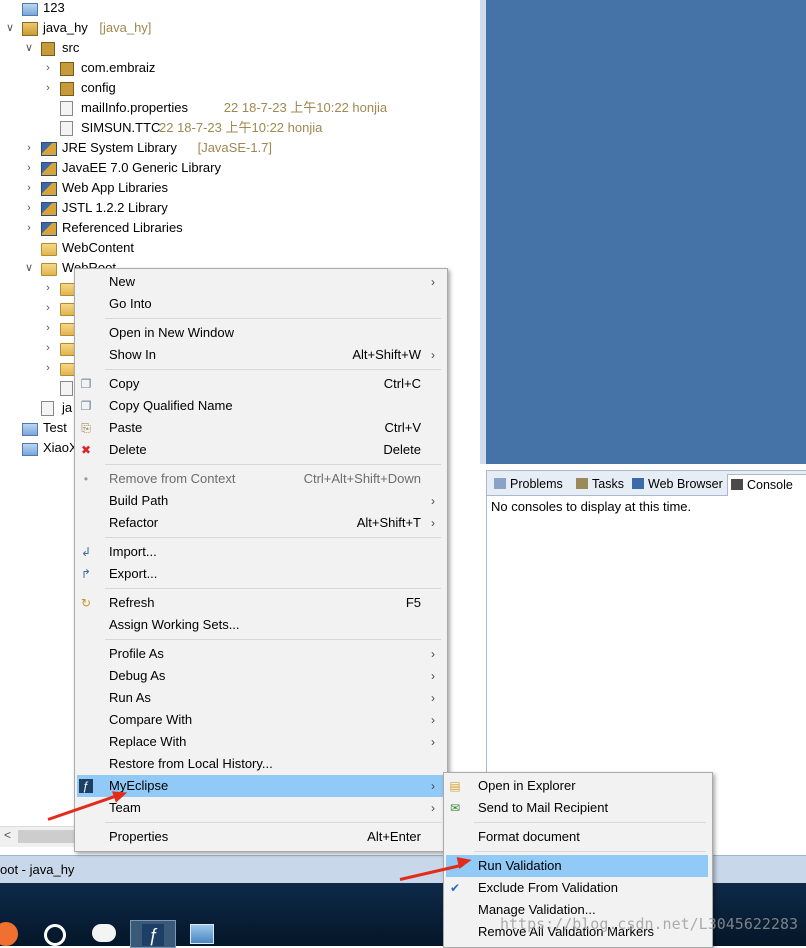  What do you see at coordinates (260, 837) in the screenshot?
I see `menu-item-properties: Properties Alt+Enter` at bounding box center [260, 837].